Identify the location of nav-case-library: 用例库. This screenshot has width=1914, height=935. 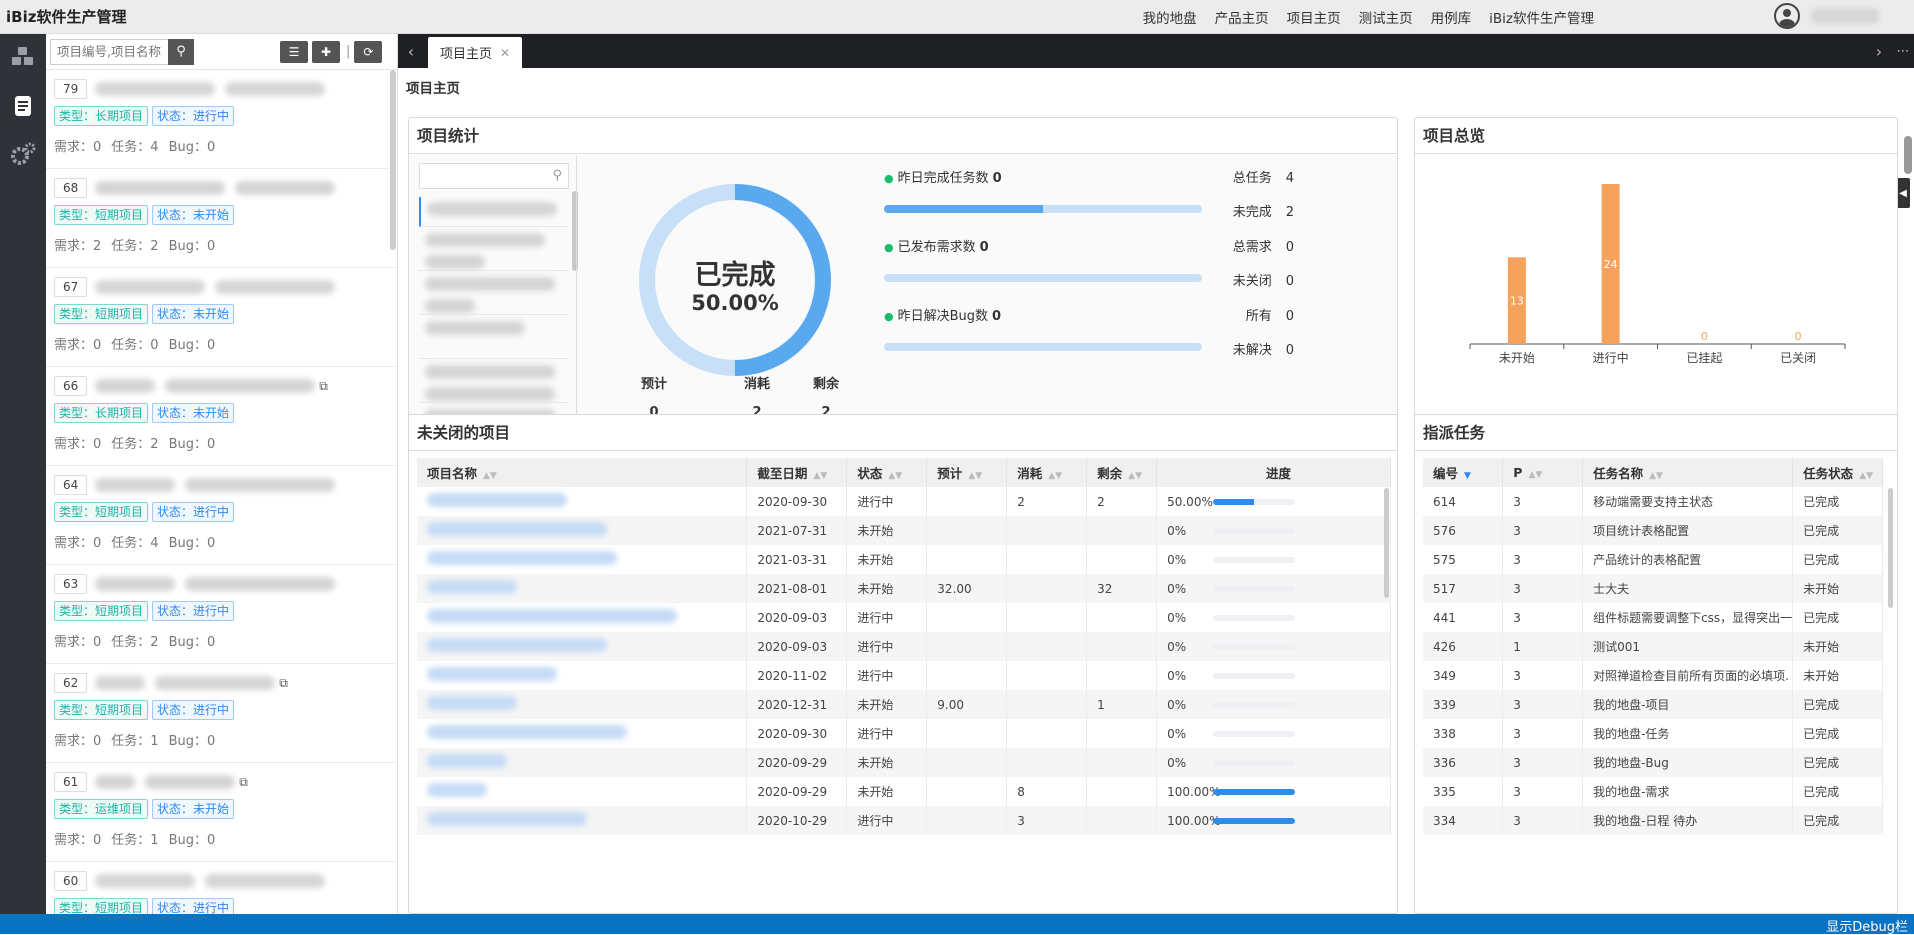
(1451, 17).